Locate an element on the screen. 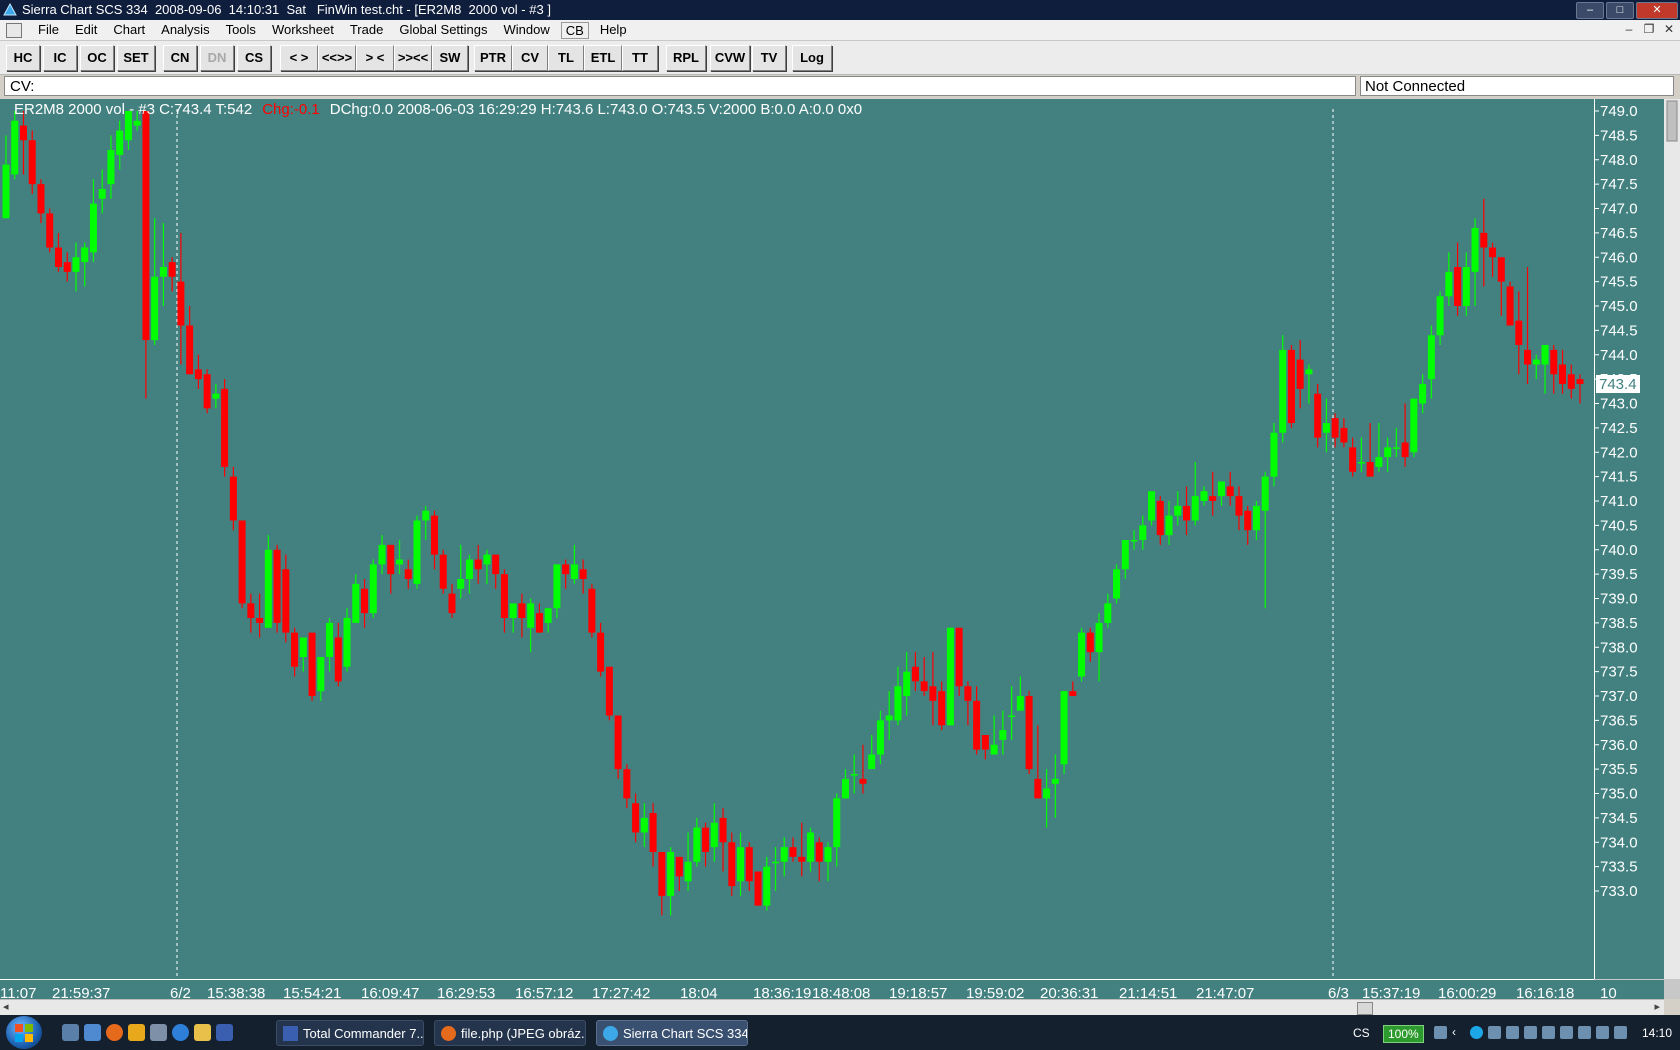  close-button: ✕ is located at coordinates (1657, 10).